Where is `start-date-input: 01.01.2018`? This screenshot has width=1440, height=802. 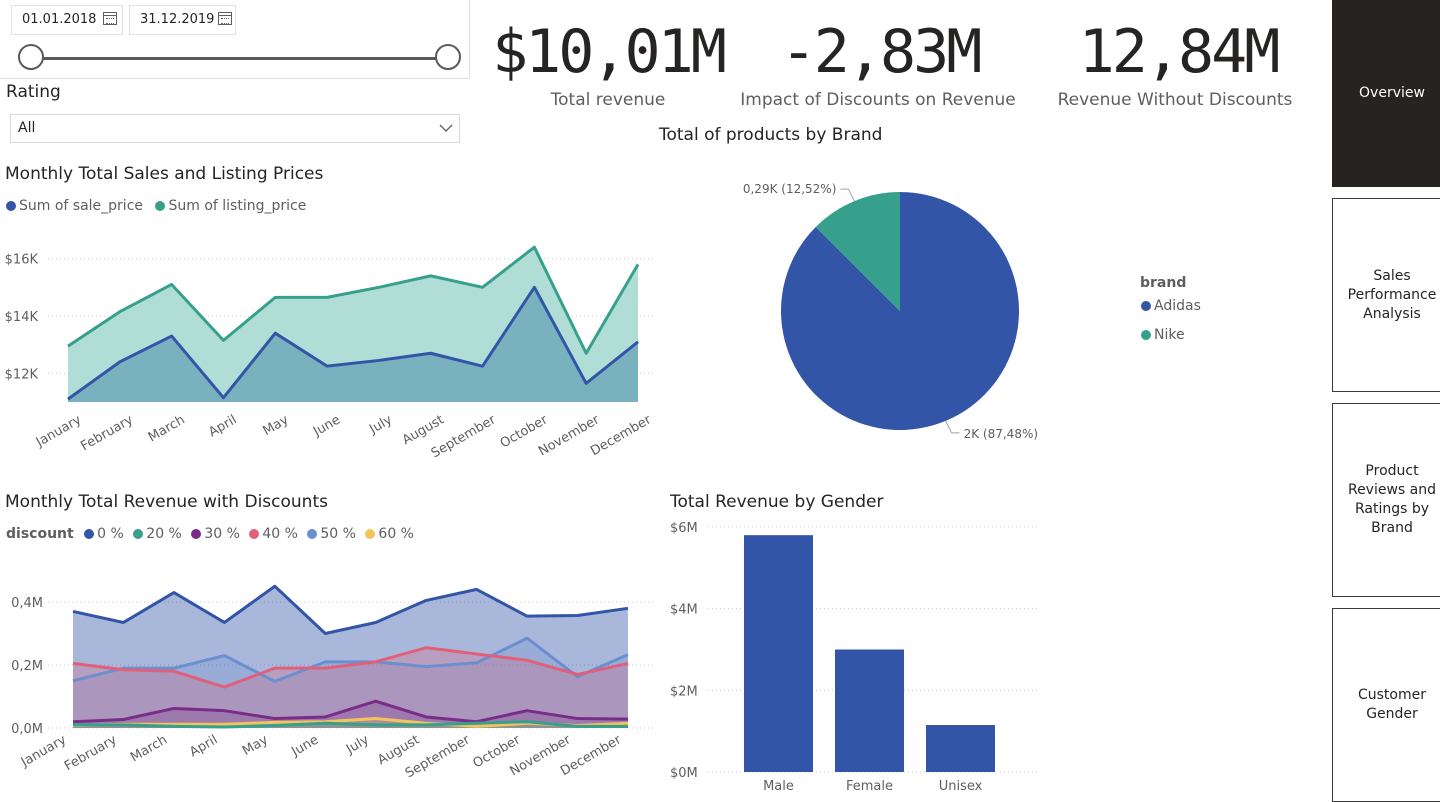 start-date-input: 01.01.2018 is located at coordinates (67, 20).